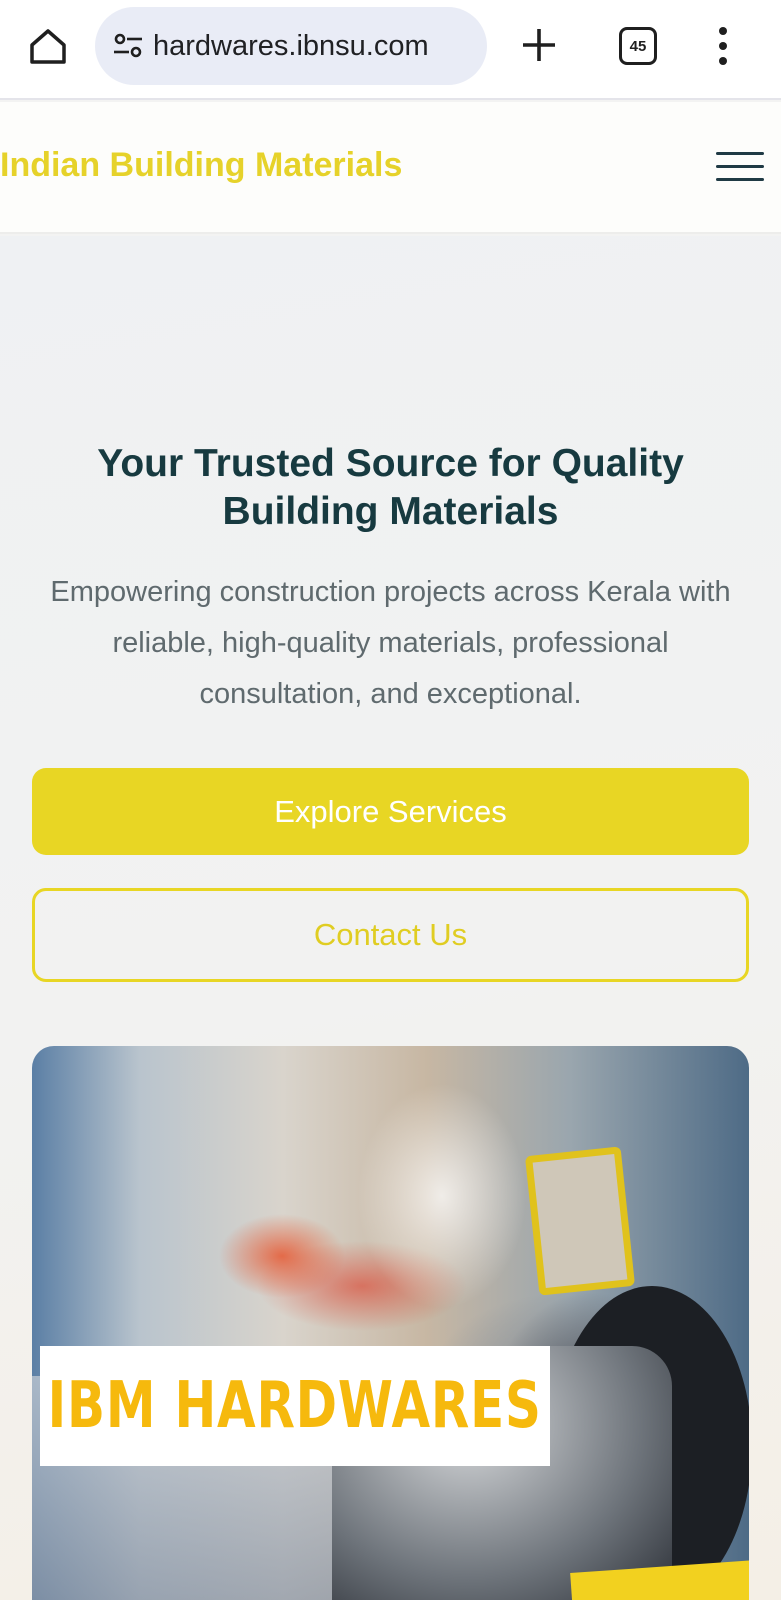  I want to click on tab-count: 45, so click(638, 46).